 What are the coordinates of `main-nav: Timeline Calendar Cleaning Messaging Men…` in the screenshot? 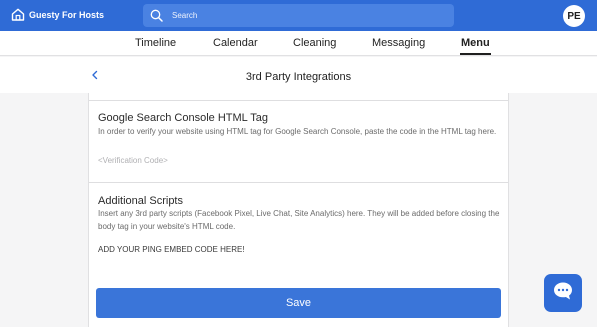 It's located at (298, 43).